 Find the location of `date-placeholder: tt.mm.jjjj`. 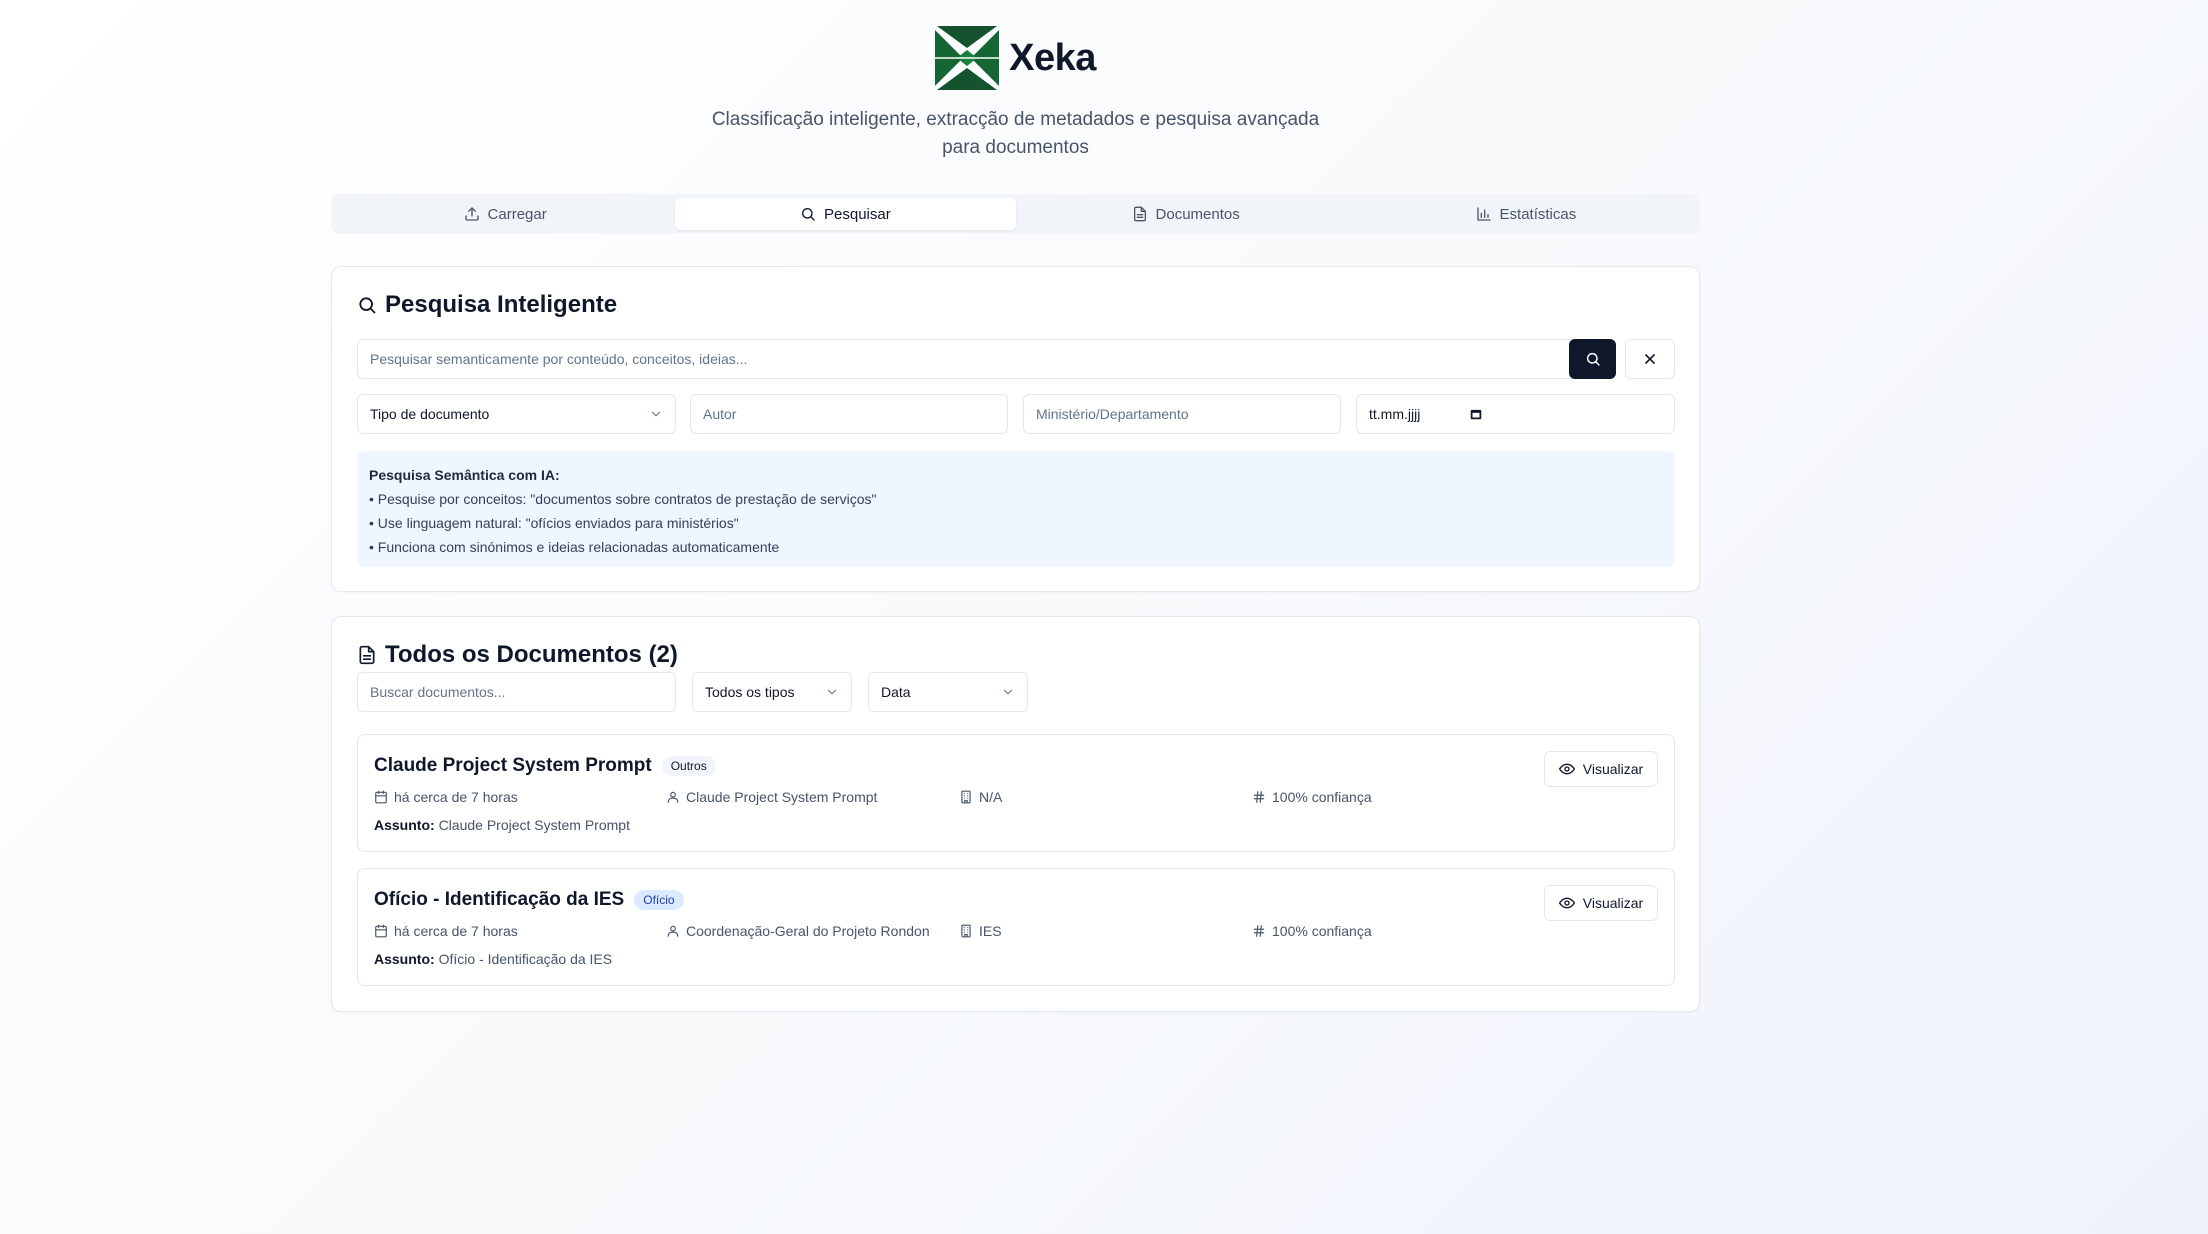

date-placeholder: tt.mm.jjjj is located at coordinates (1395, 414).